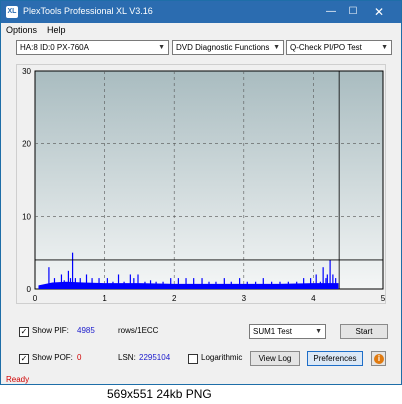 The width and height of the screenshot is (402, 404). Describe the element at coordinates (92, 47) in the screenshot. I see `drive-select: HA:8 ID:0 PX-760A ▼` at that location.